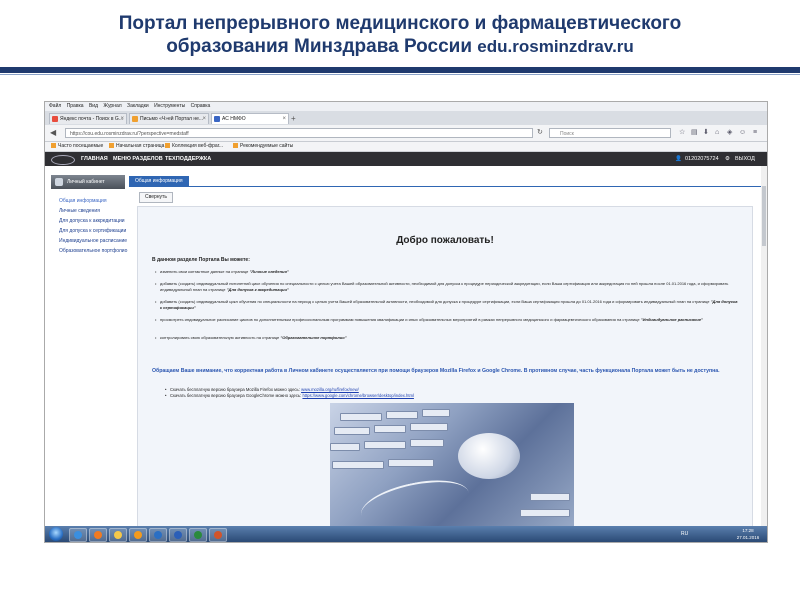 Image resolution: width=800 pixels, height=600 pixels. I want to click on sidebar-item-portfolio: Образовательное портфолио, so click(93, 251).